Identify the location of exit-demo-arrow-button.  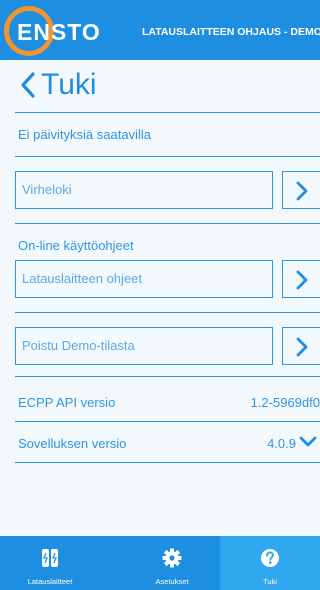
(301, 346).